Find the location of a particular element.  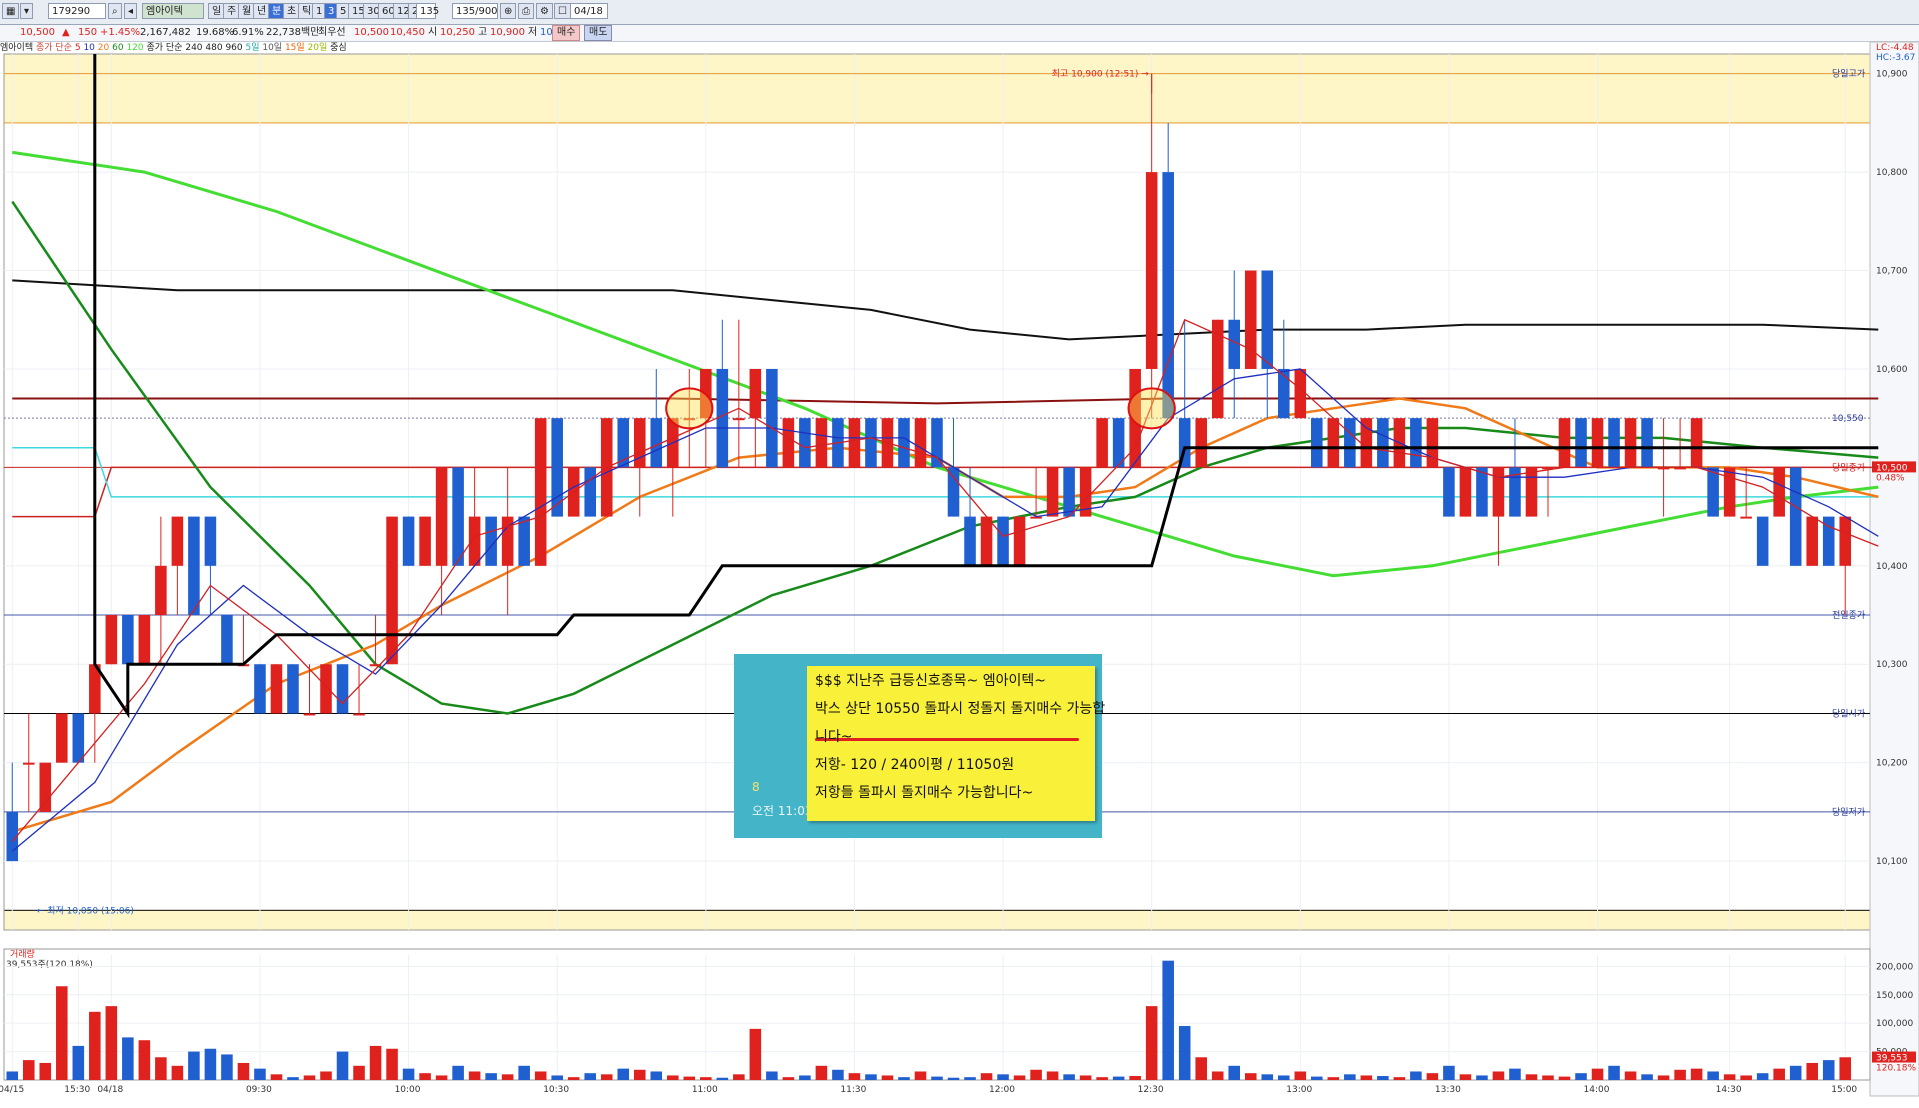

volume-summary: 39,553주(120.18%) is located at coordinates (49, 964).